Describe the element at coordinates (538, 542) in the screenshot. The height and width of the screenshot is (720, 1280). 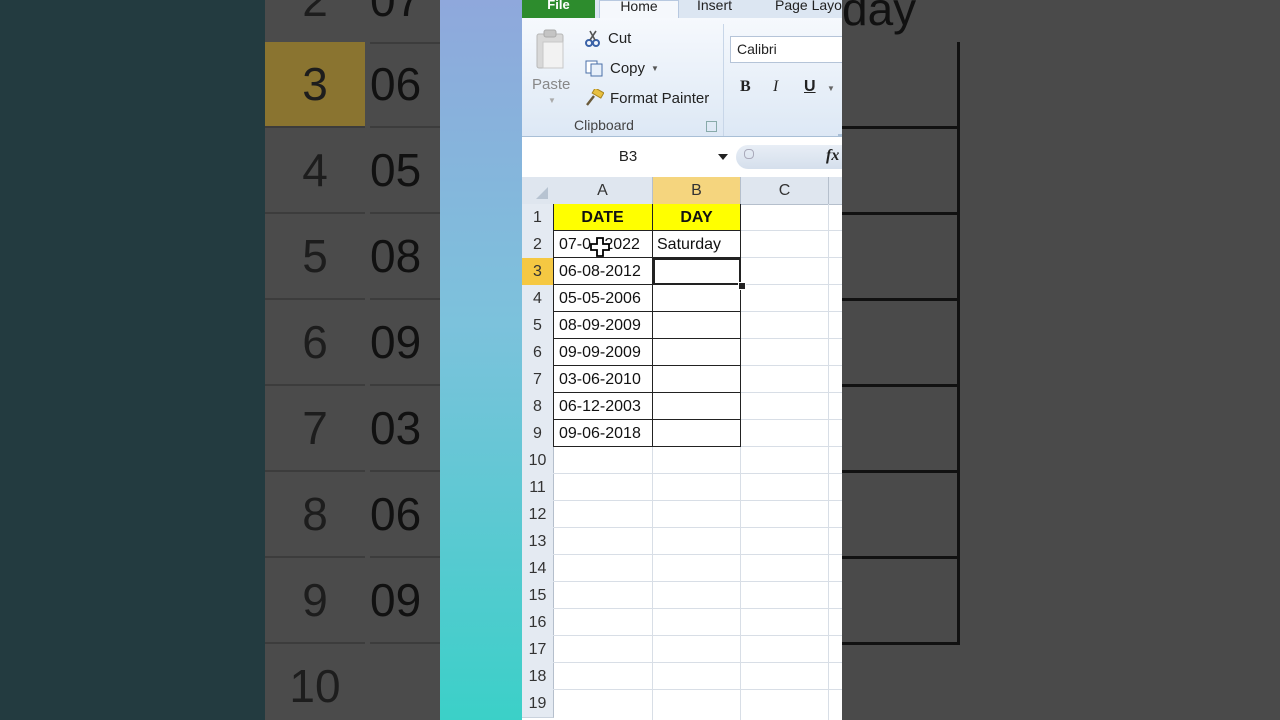
I see `row-header: 13` at that location.